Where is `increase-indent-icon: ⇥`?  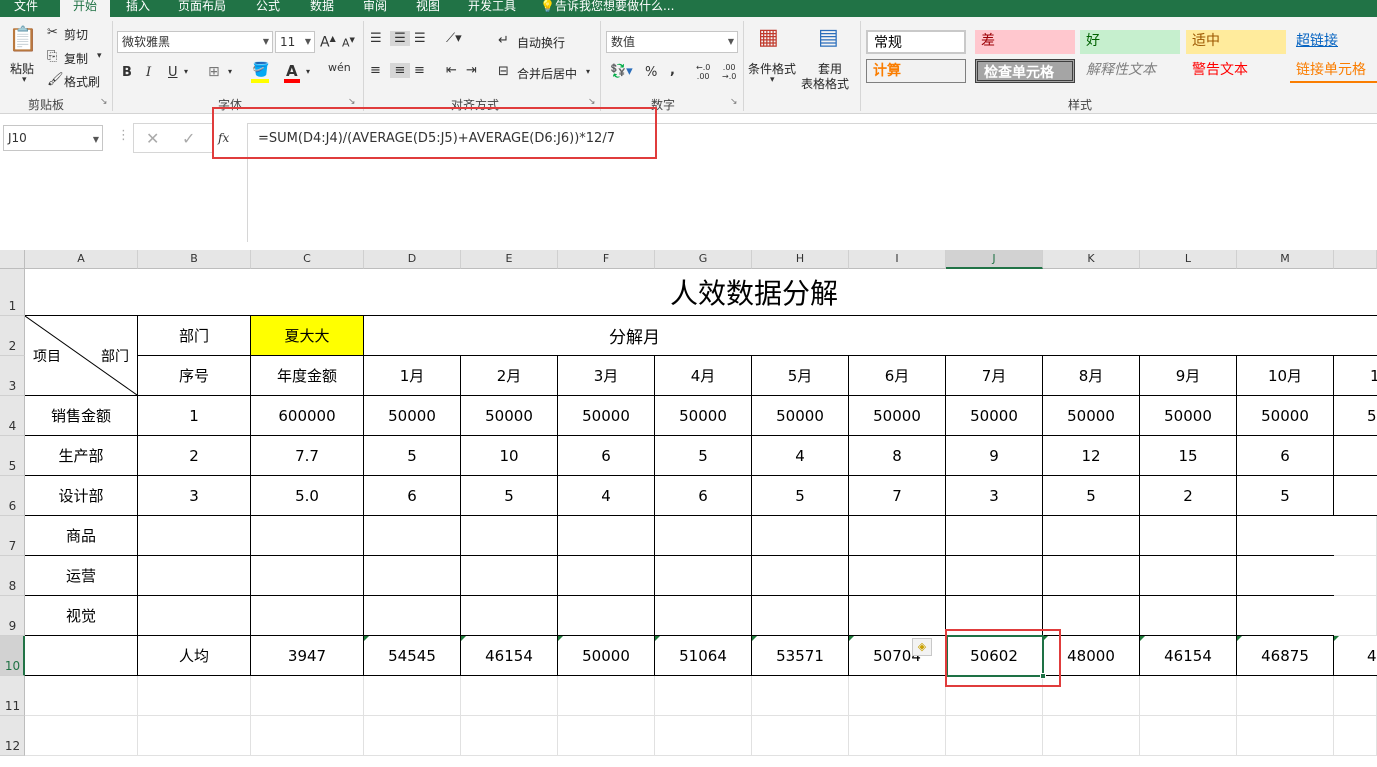 increase-indent-icon: ⇥ is located at coordinates (471, 70).